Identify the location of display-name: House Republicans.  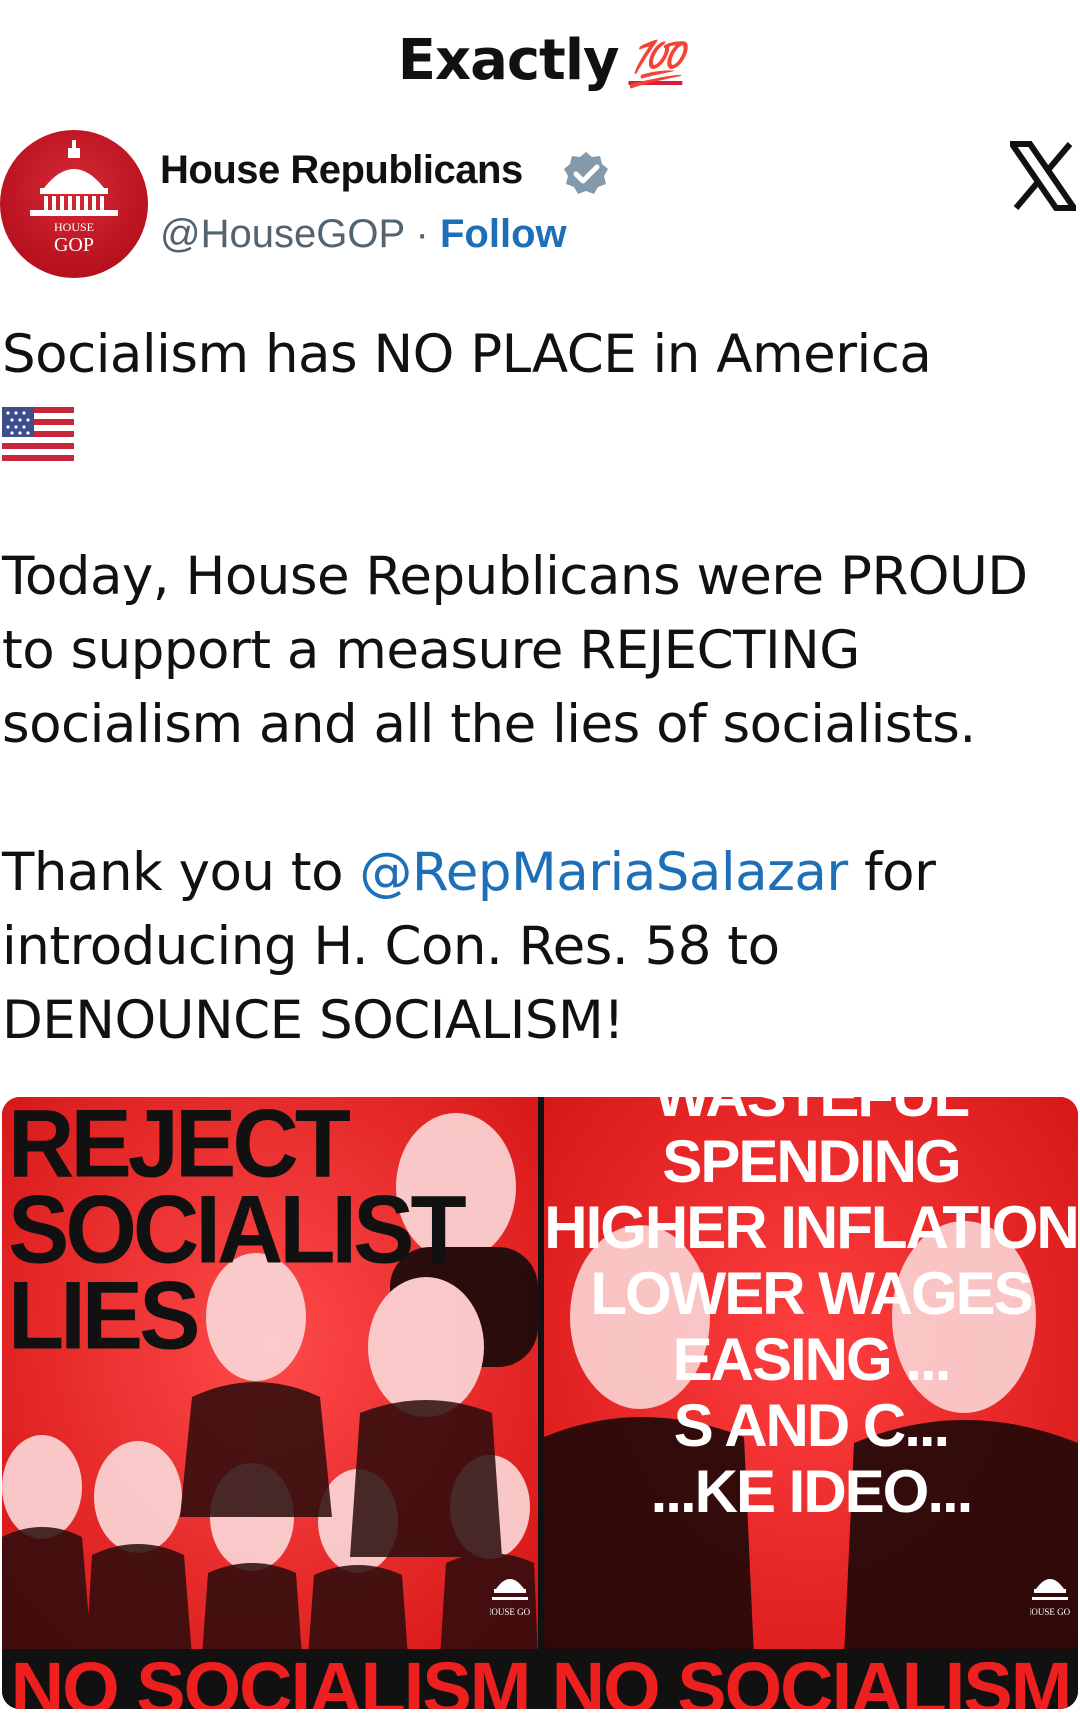
(341, 170).